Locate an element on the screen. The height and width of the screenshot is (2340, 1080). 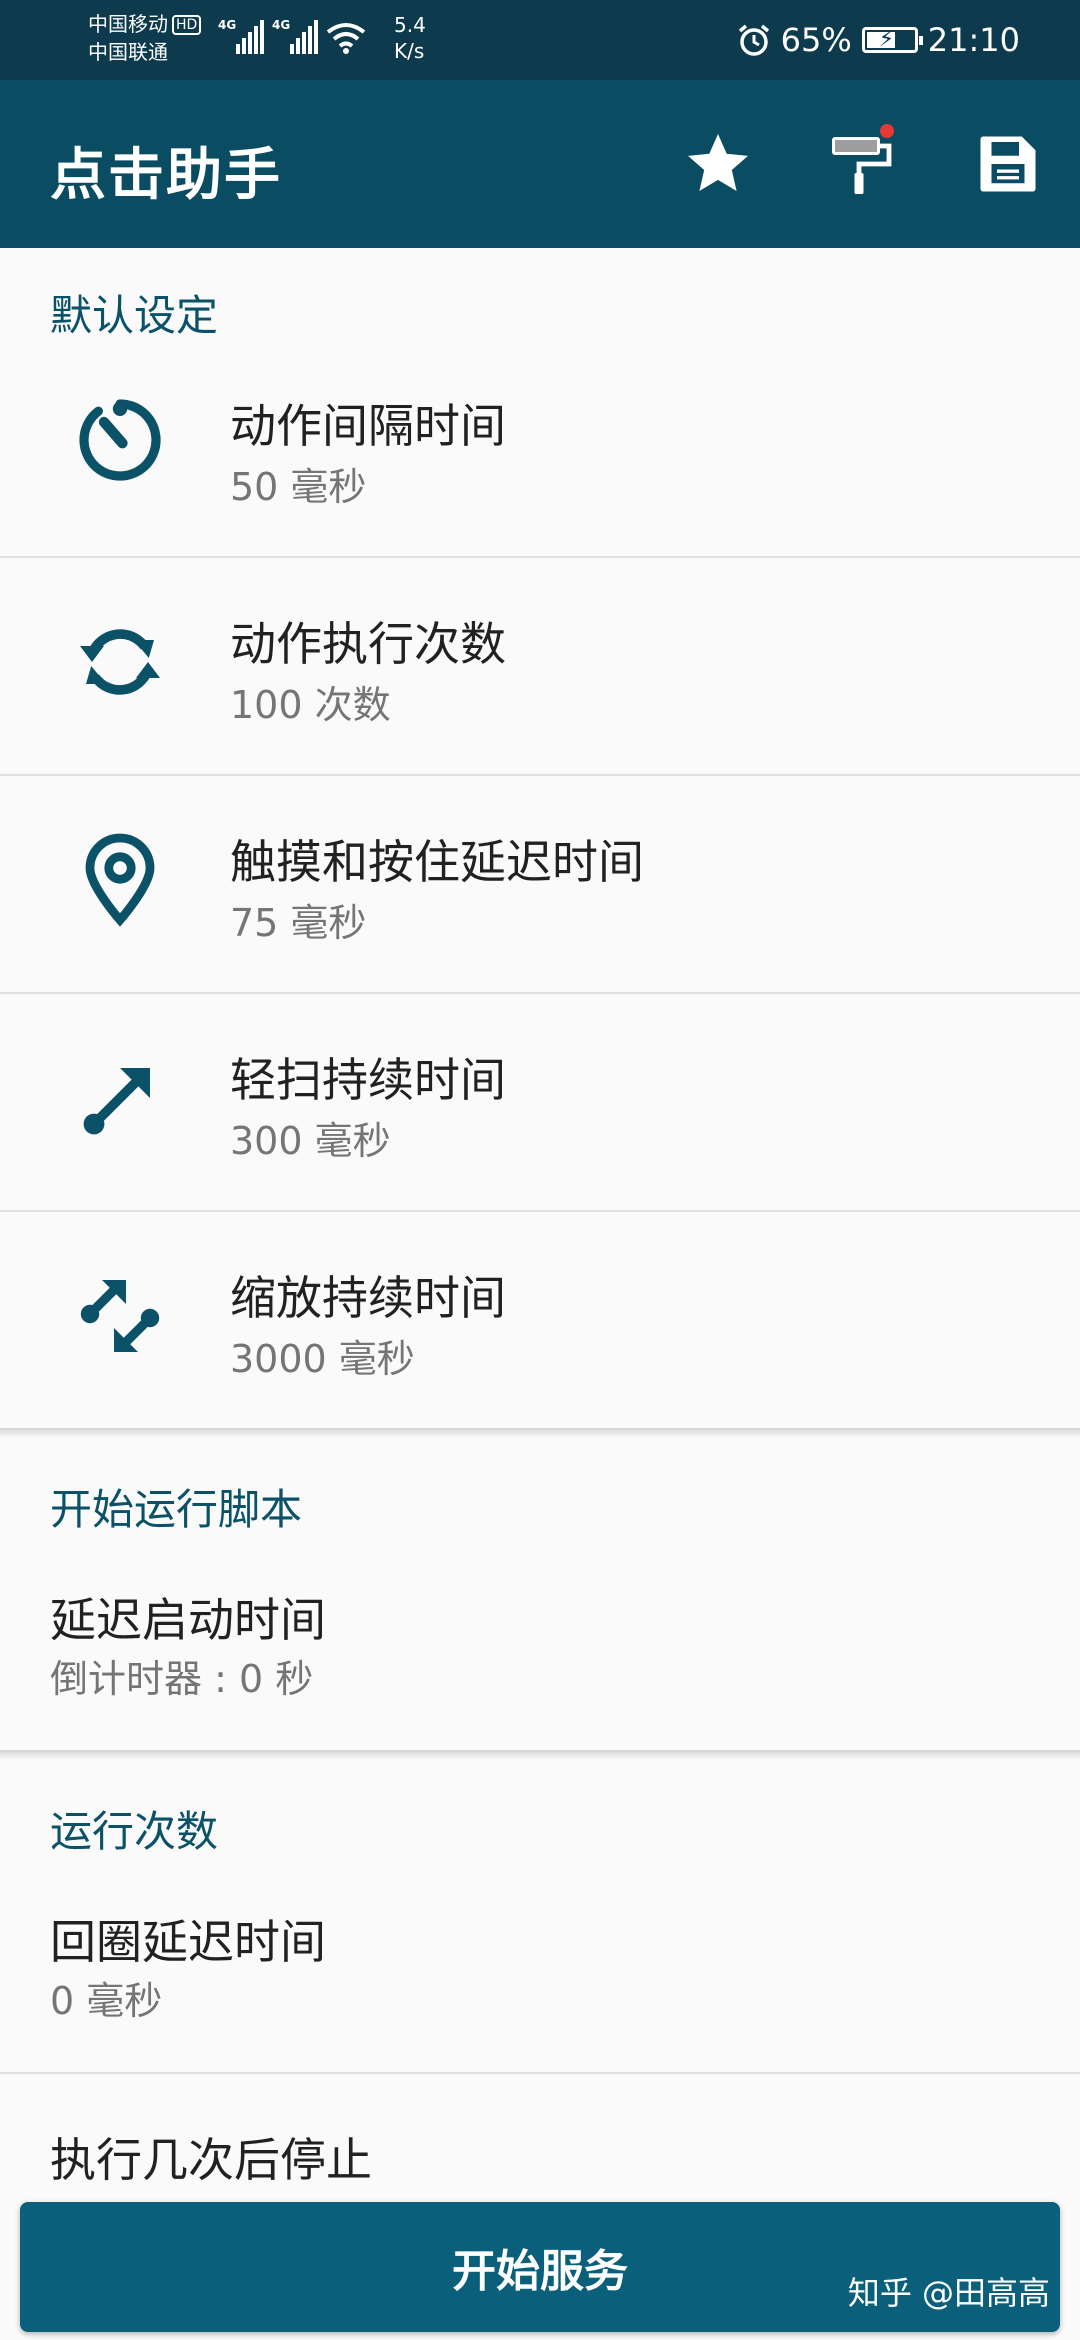
repeat-icon is located at coordinates (120, 662).